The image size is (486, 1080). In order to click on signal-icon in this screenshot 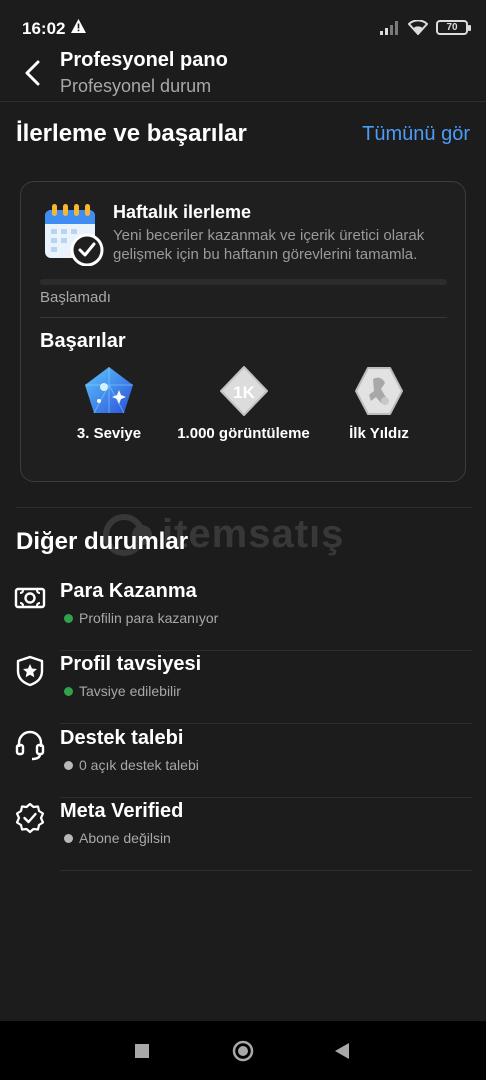, I will do `click(389, 27)`.